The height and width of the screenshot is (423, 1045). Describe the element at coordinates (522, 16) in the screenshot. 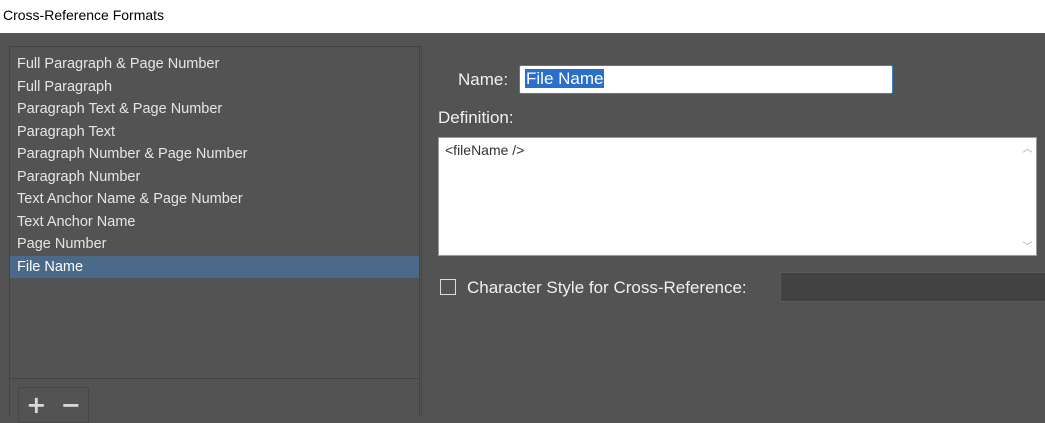

I see `title-bar: Cross-Reference Formats` at that location.